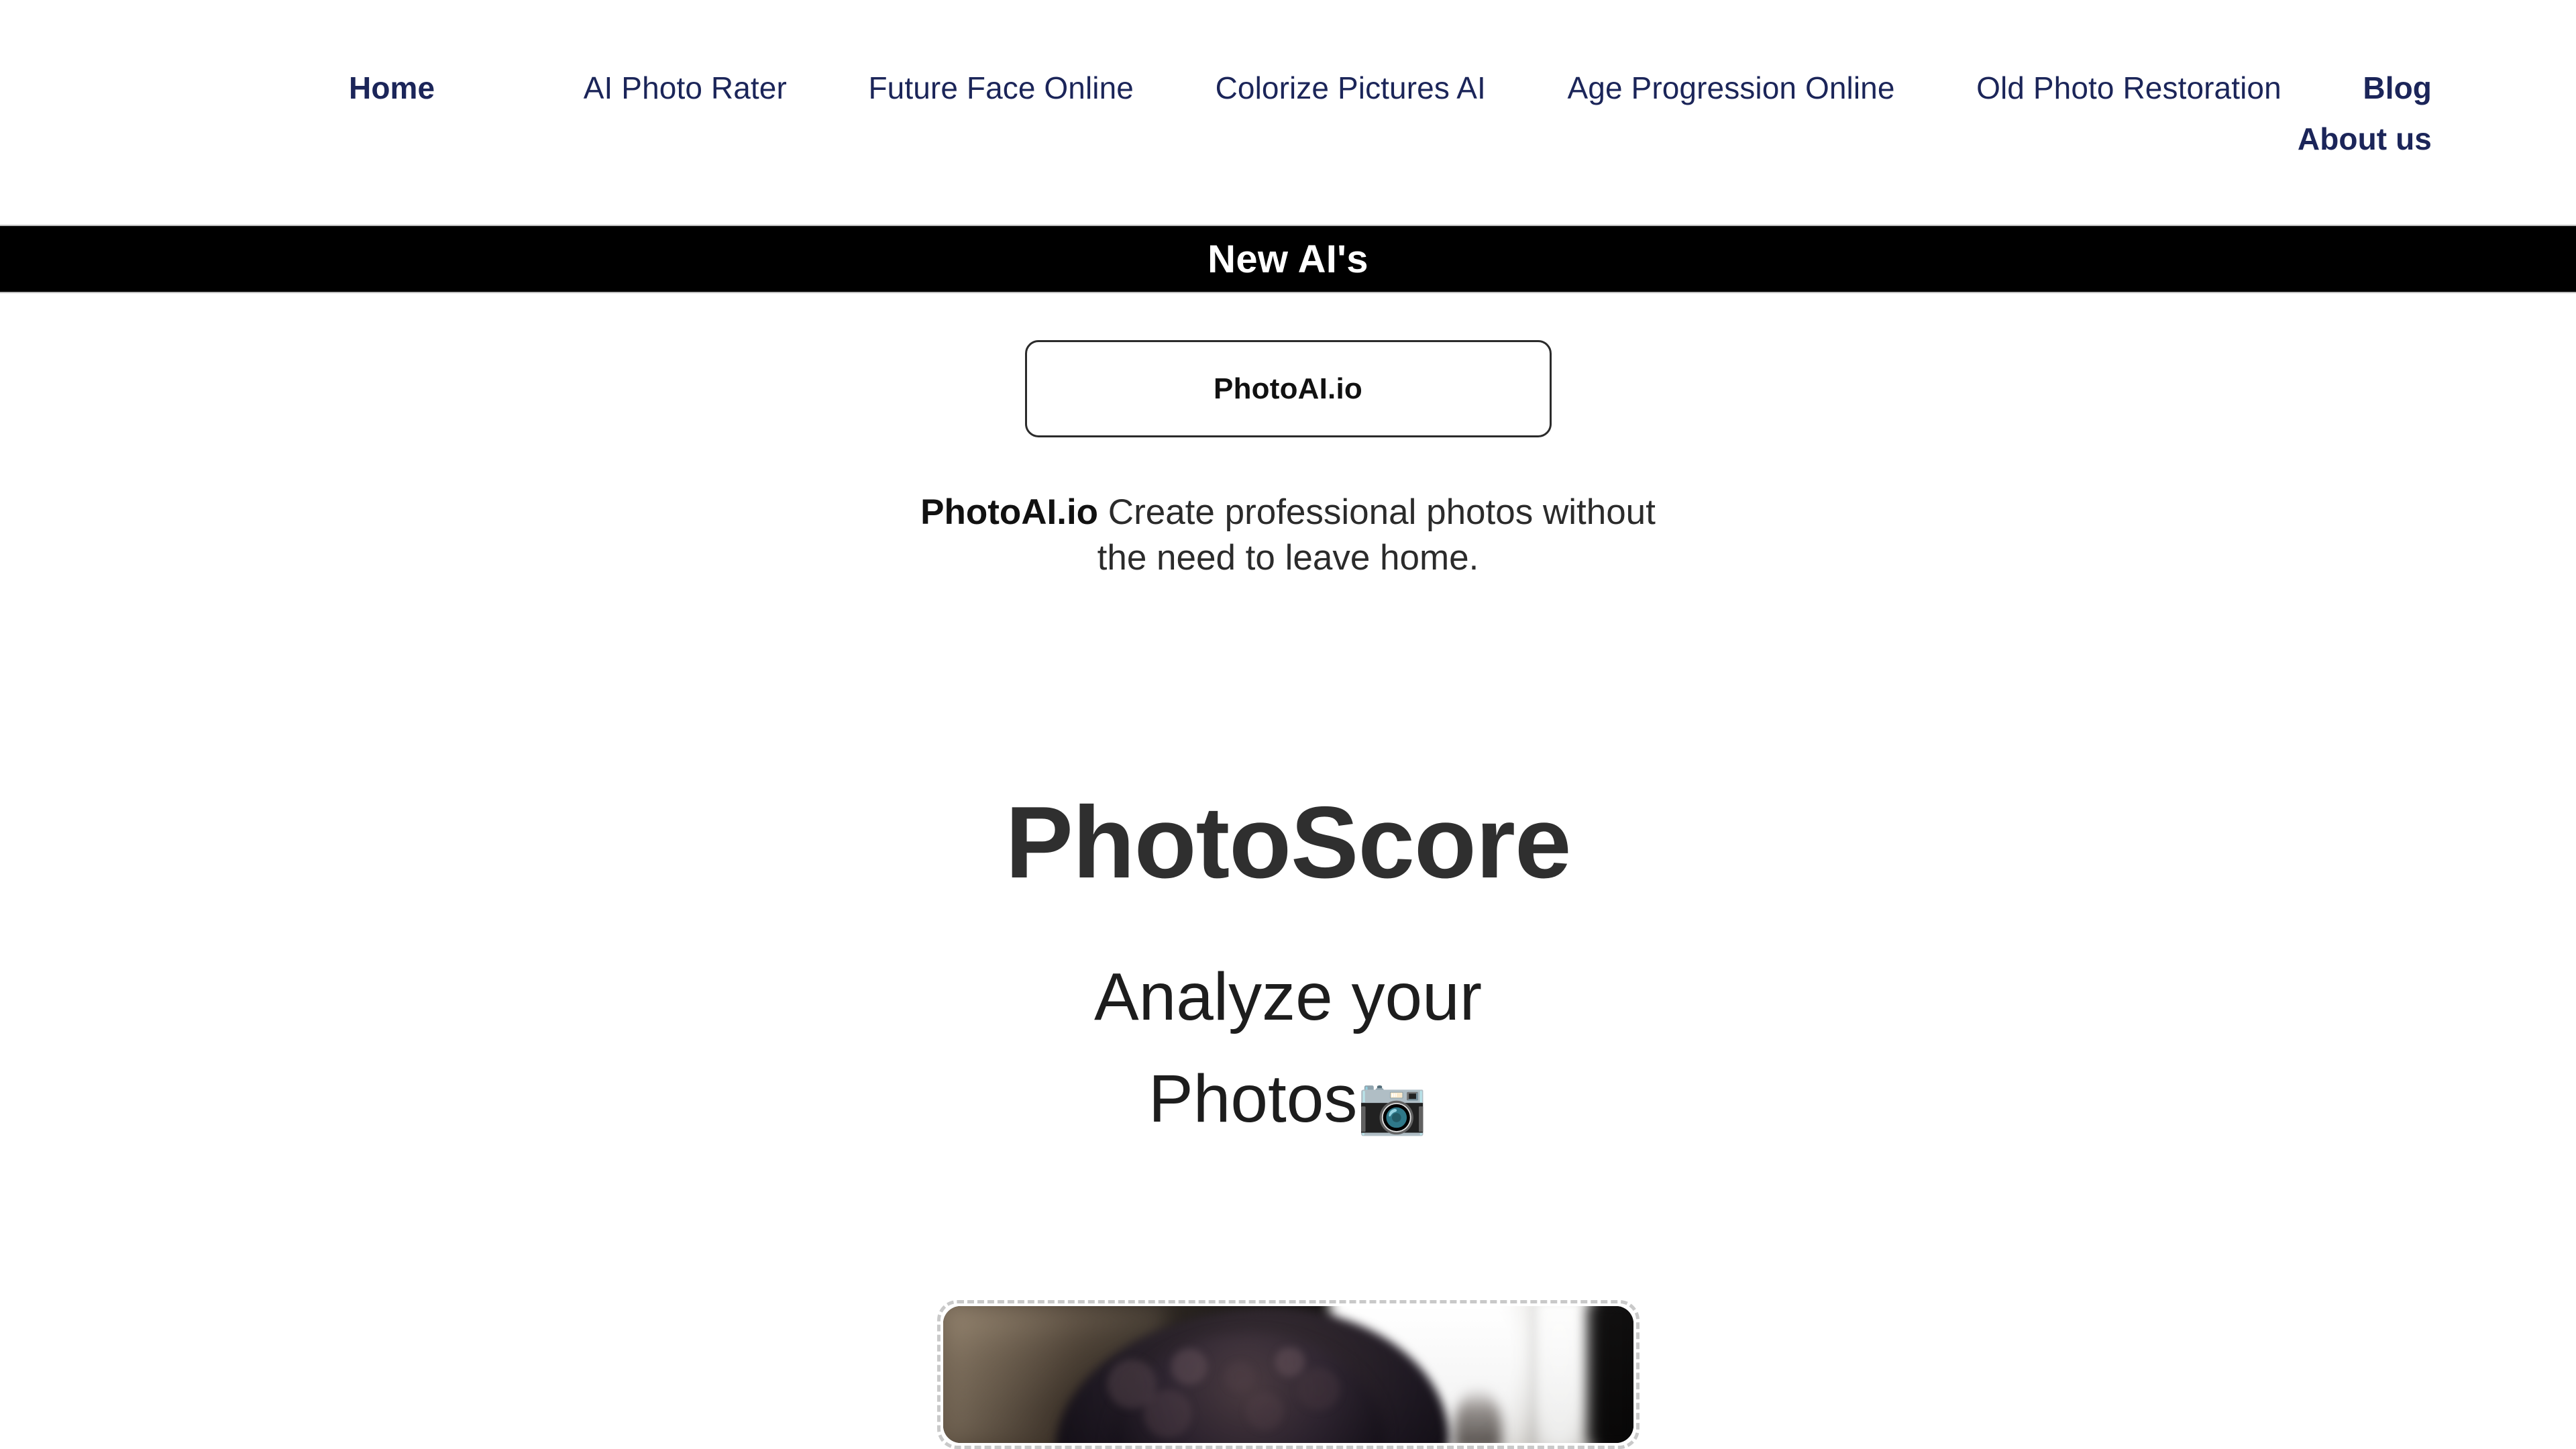  I want to click on banner-title: New AI's, so click(1288, 259).